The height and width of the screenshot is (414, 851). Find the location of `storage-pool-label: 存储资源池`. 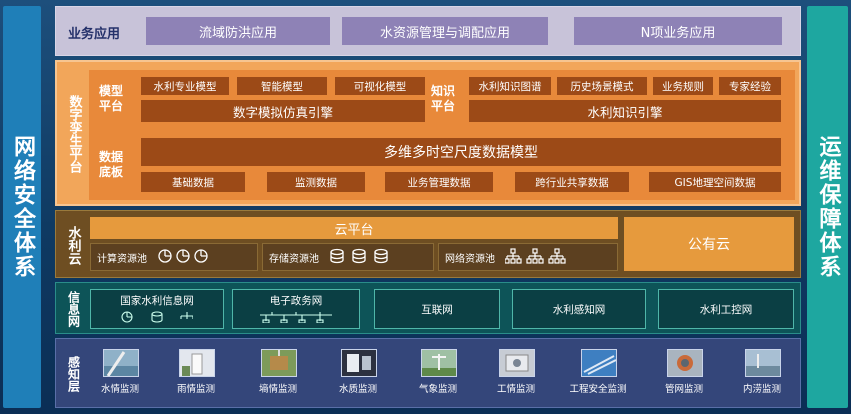

storage-pool-label: 存储资源池 is located at coordinates (294, 259).